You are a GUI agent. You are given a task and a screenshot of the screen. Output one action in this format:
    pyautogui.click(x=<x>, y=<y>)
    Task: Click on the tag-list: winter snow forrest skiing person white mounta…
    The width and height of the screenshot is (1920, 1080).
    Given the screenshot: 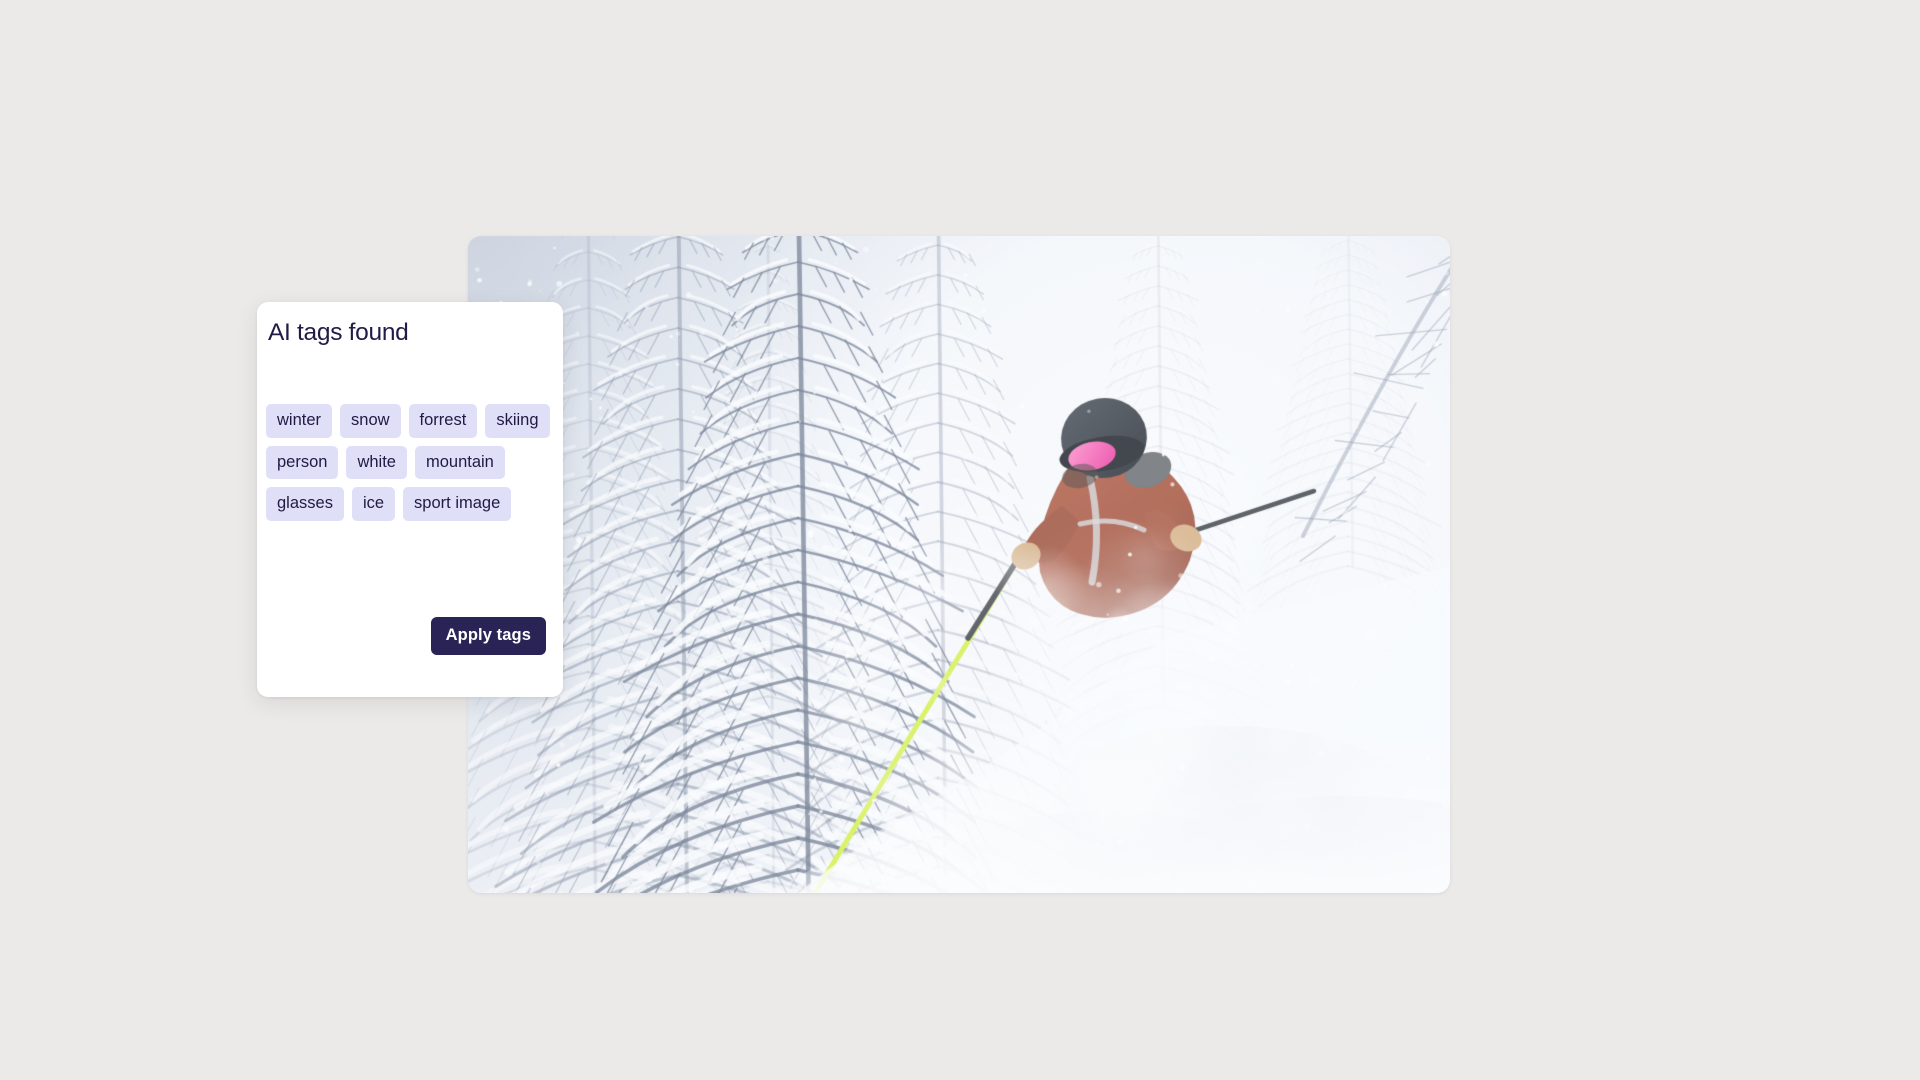 What is the action you would take?
    pyautogui.click(x=409, y=462)
    